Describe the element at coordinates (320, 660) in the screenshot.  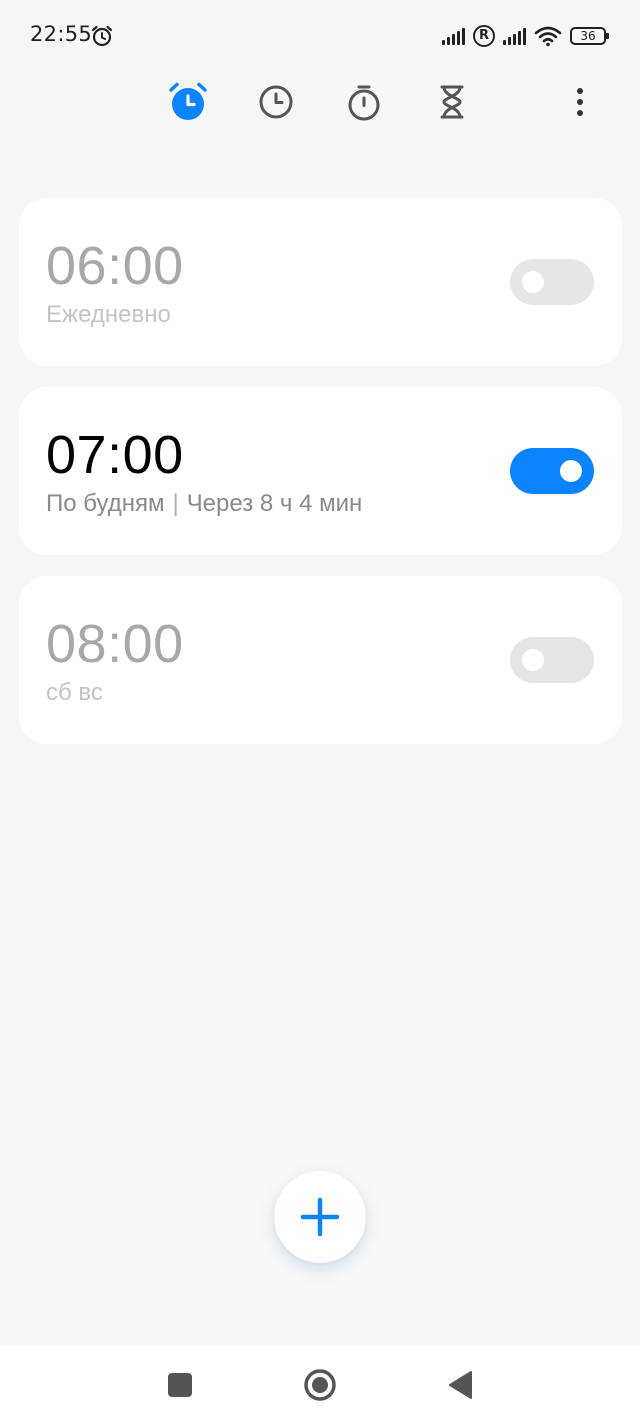
I see `alarm-card: 08:00 сб вс` at that location.